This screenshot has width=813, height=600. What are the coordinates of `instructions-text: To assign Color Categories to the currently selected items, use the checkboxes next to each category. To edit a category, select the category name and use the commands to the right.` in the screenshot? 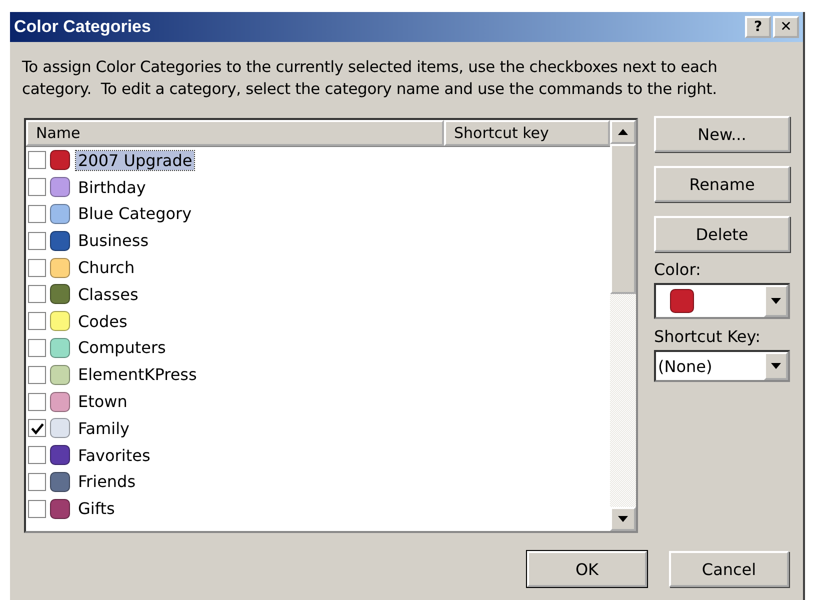 It's located at (370, 78).